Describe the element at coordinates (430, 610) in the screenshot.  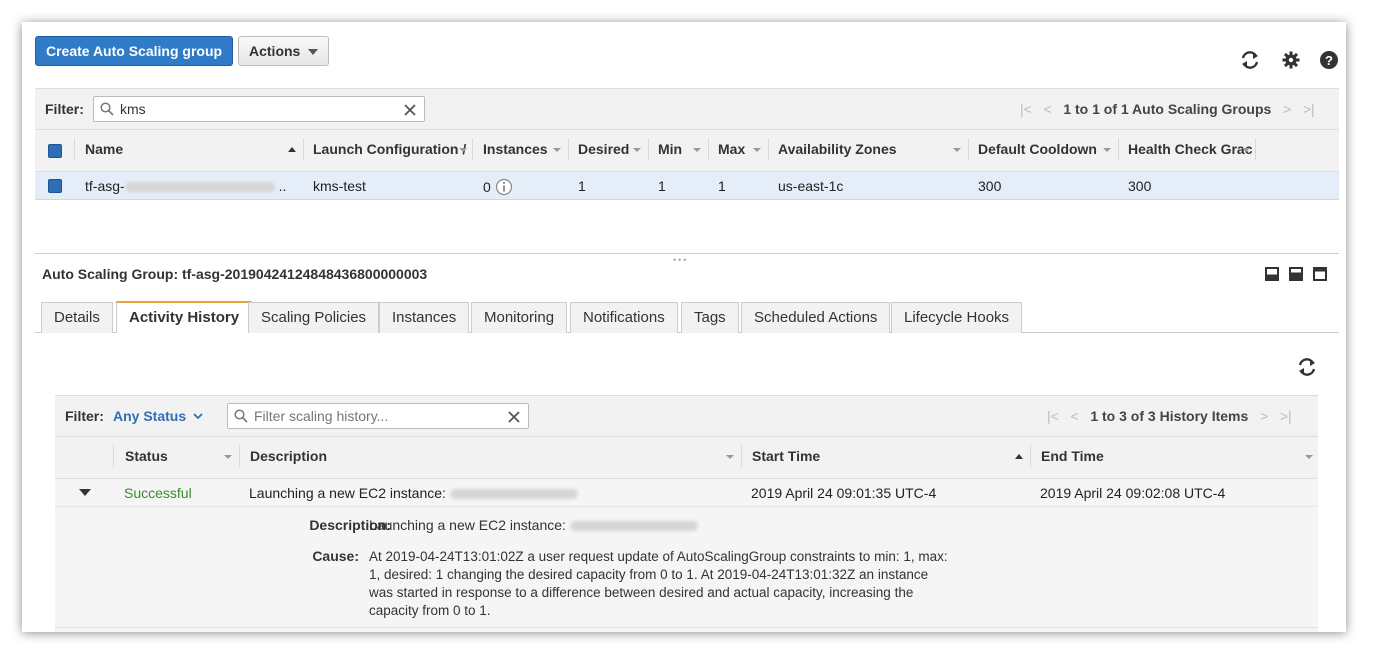
I see `cause-line: capacity from 0 to 1.` at that location.